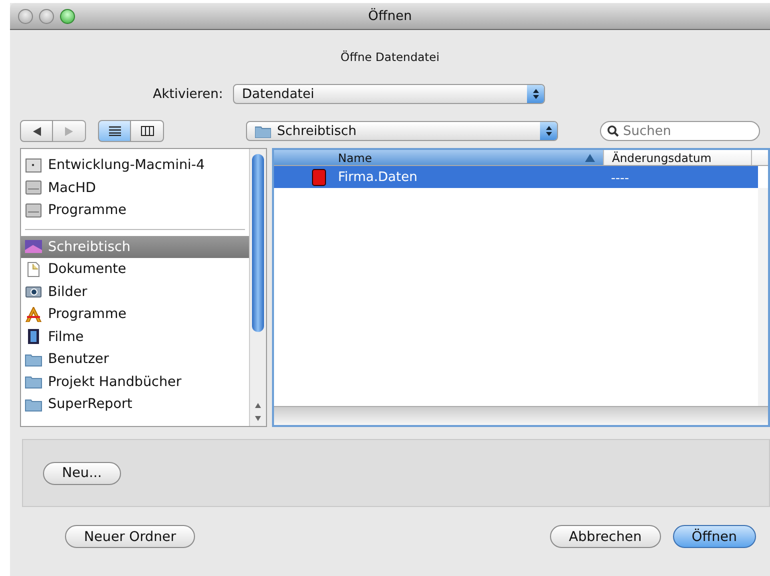 This screenshot has width=770, height=576. Describe the element at coordinates (130, 536) in the screenshot. I see `new-folder-button: Neuer Ordner` at that location.